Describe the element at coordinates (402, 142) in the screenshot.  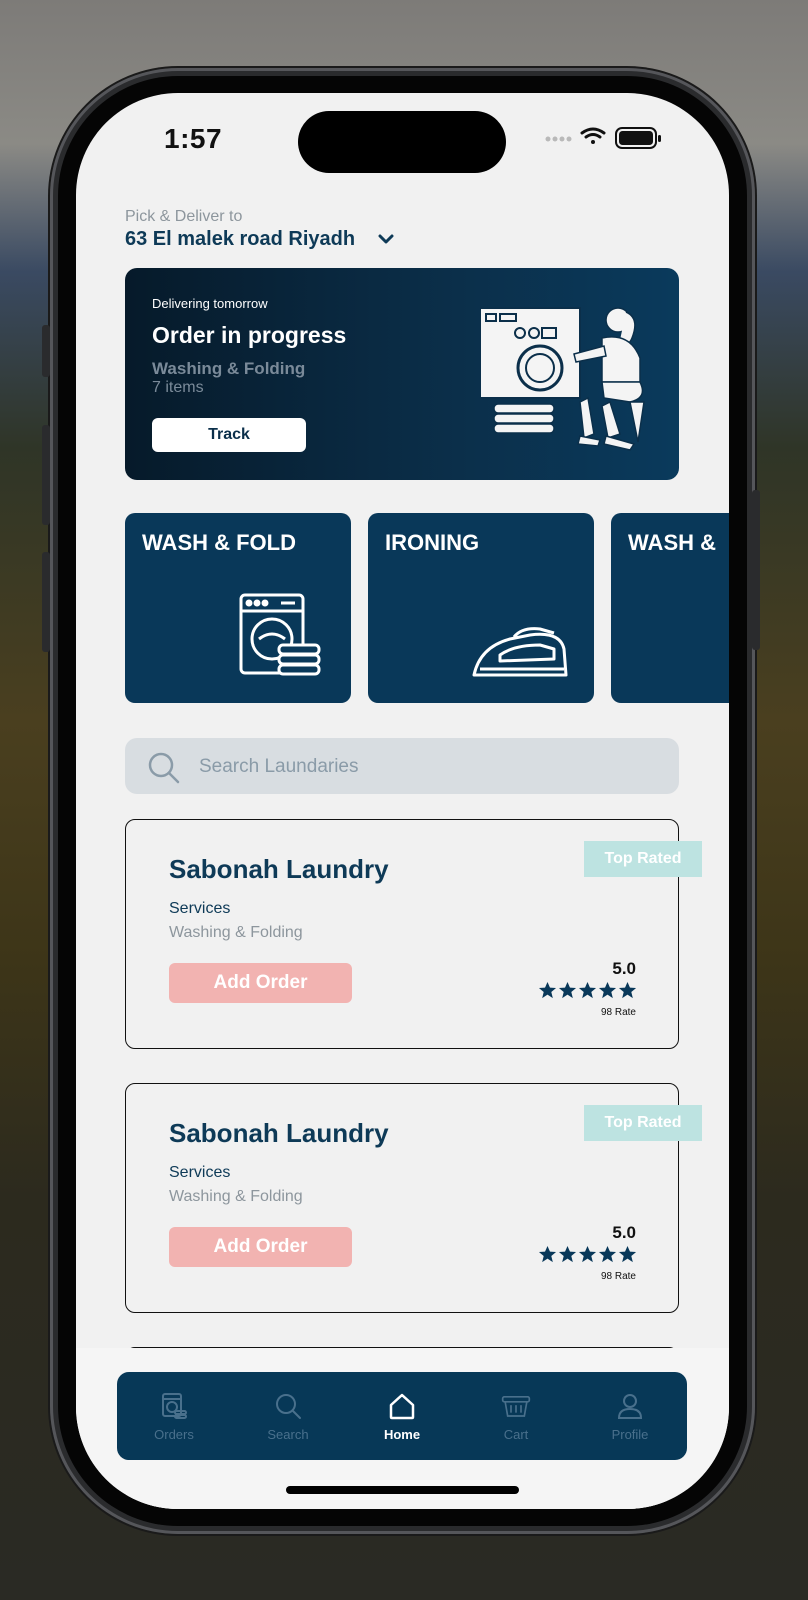
I see `dynamic-island` at that location.